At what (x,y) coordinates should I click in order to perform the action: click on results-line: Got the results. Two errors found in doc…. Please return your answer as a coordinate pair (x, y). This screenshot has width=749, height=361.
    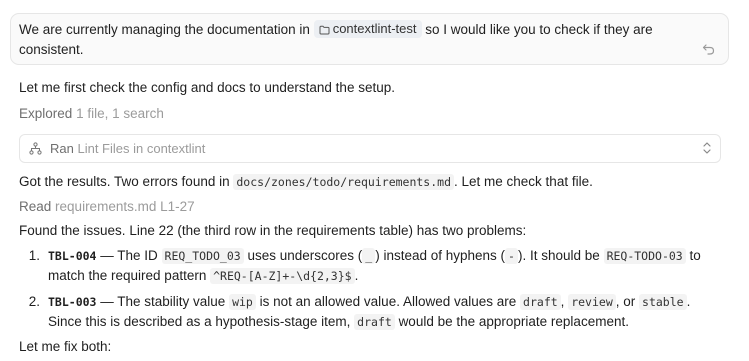
    Looking at the image, I should click on (306, 182).